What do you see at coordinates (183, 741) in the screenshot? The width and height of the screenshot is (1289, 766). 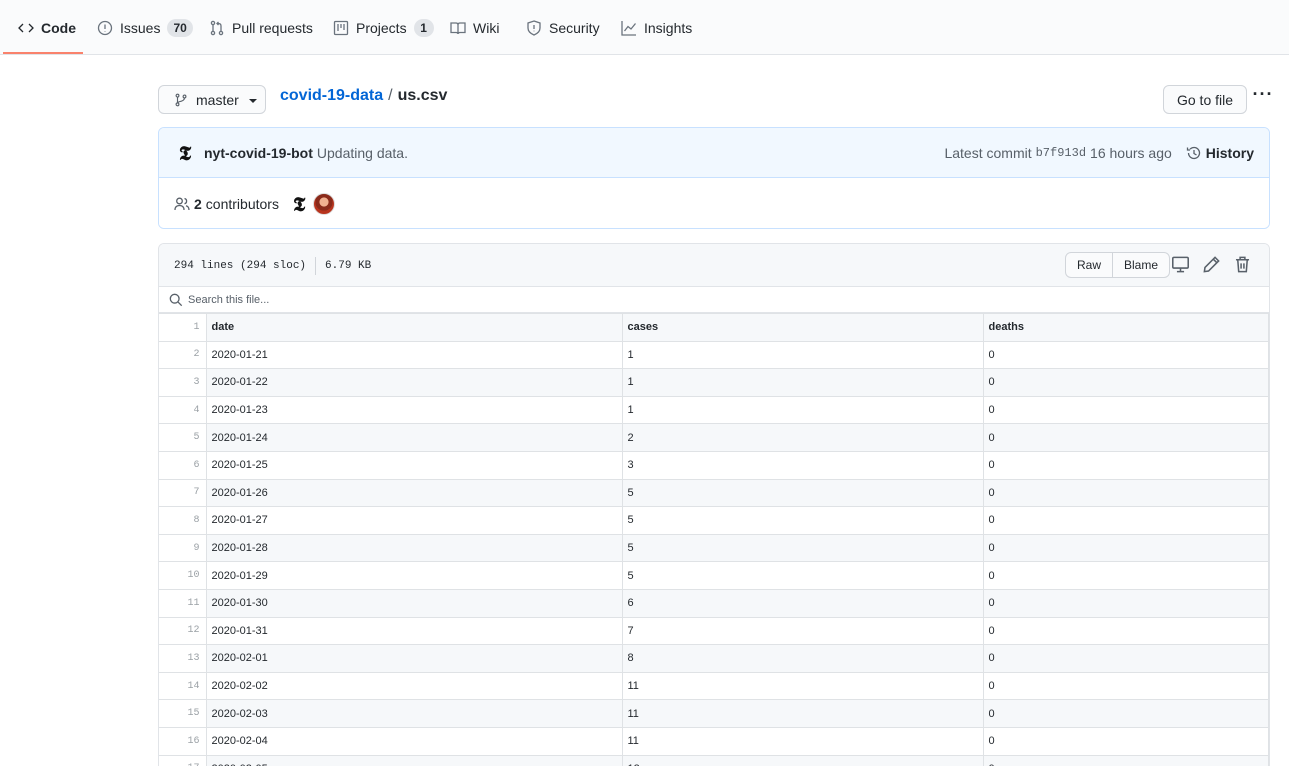 I see `line-number: 16` at bounding box center [183, 741].